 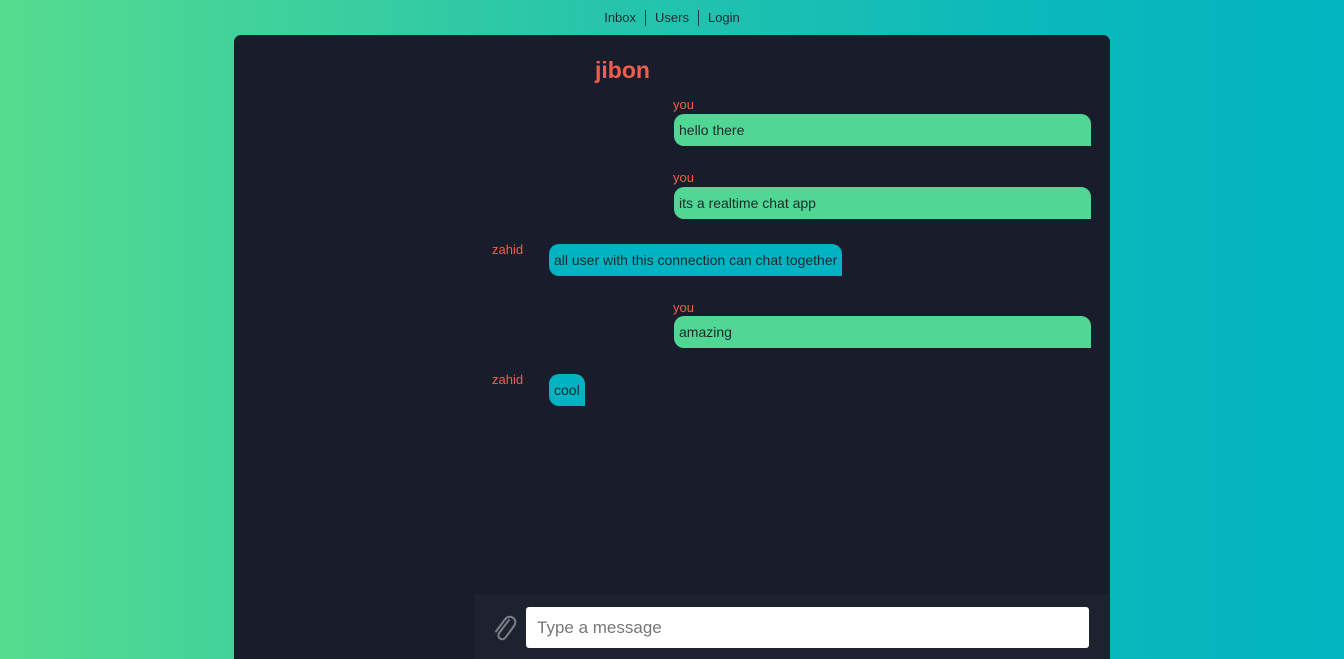 I want to click on top-navigation: Inbox Users Login, so click(x=672, y=18).